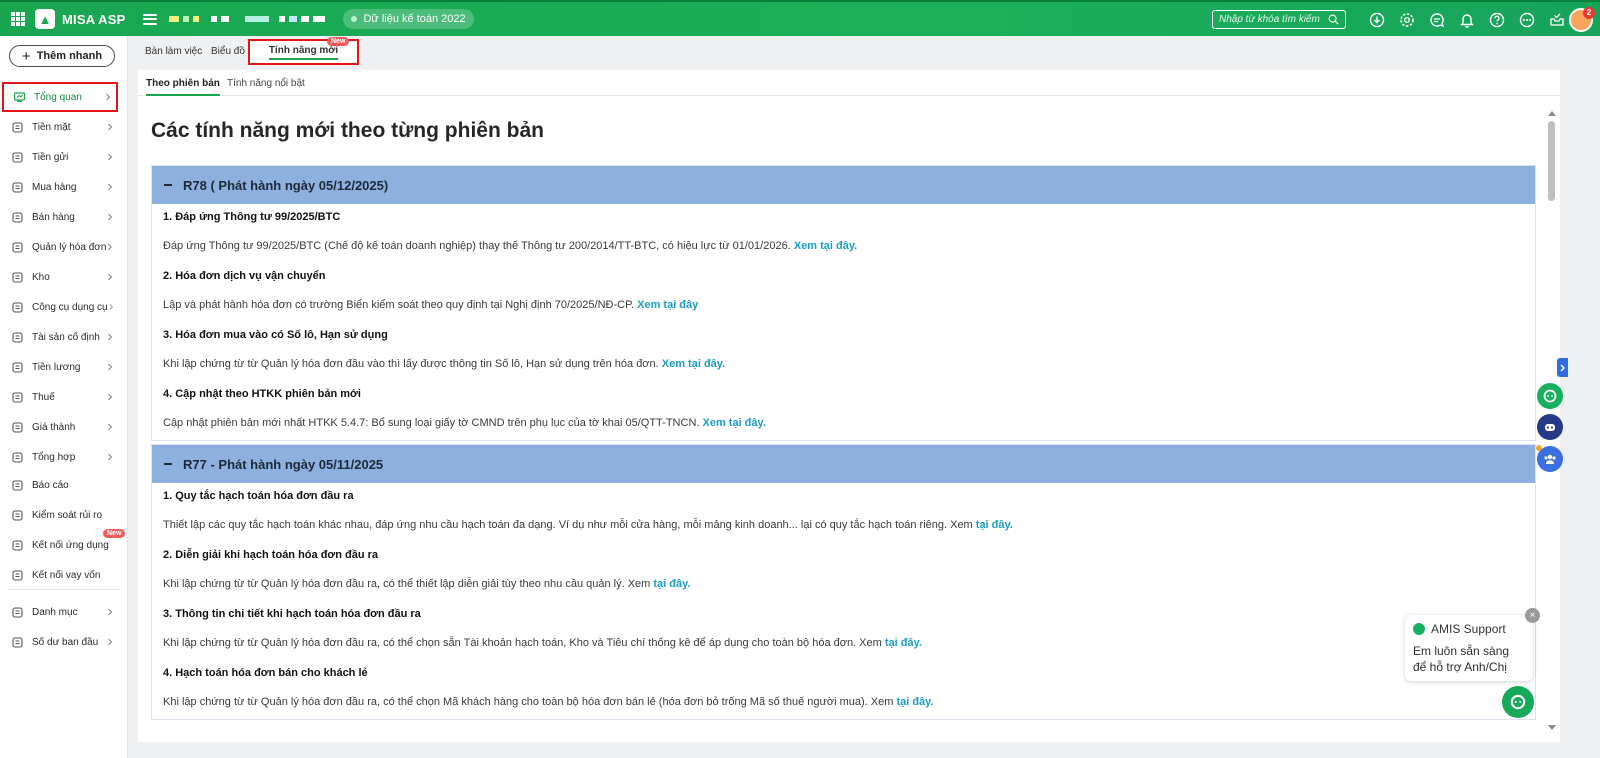  I want to click on quick-add-button: + Thêm nhanh, so click(62, 56).